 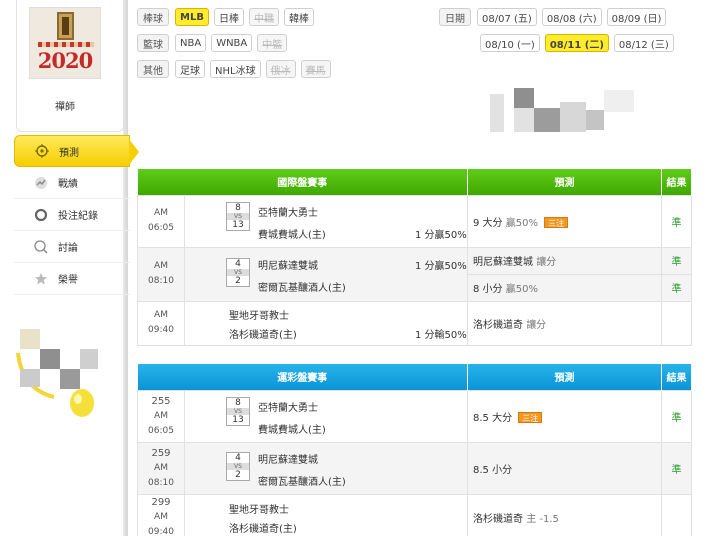 What do you see at coordinates (161, 453) in the screenshot?
I see `game-number: 259` at bounding box center [161, 453].